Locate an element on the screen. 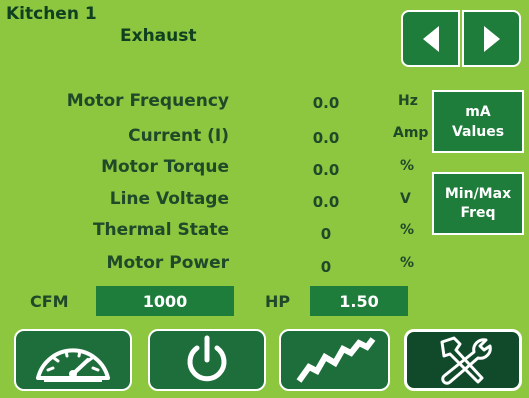 The height and width of the screenshot is (398, 529). triangle-left-icon is located at coordinates (430, 38).